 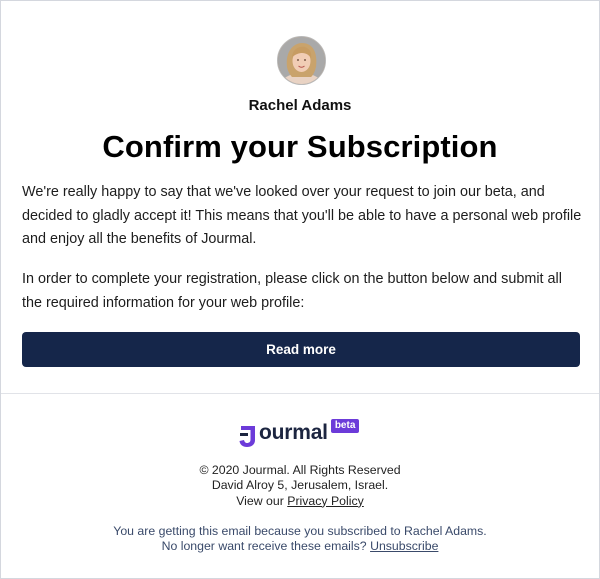 I want to click on read-more-button: Read more, so click(x=301, y=349).